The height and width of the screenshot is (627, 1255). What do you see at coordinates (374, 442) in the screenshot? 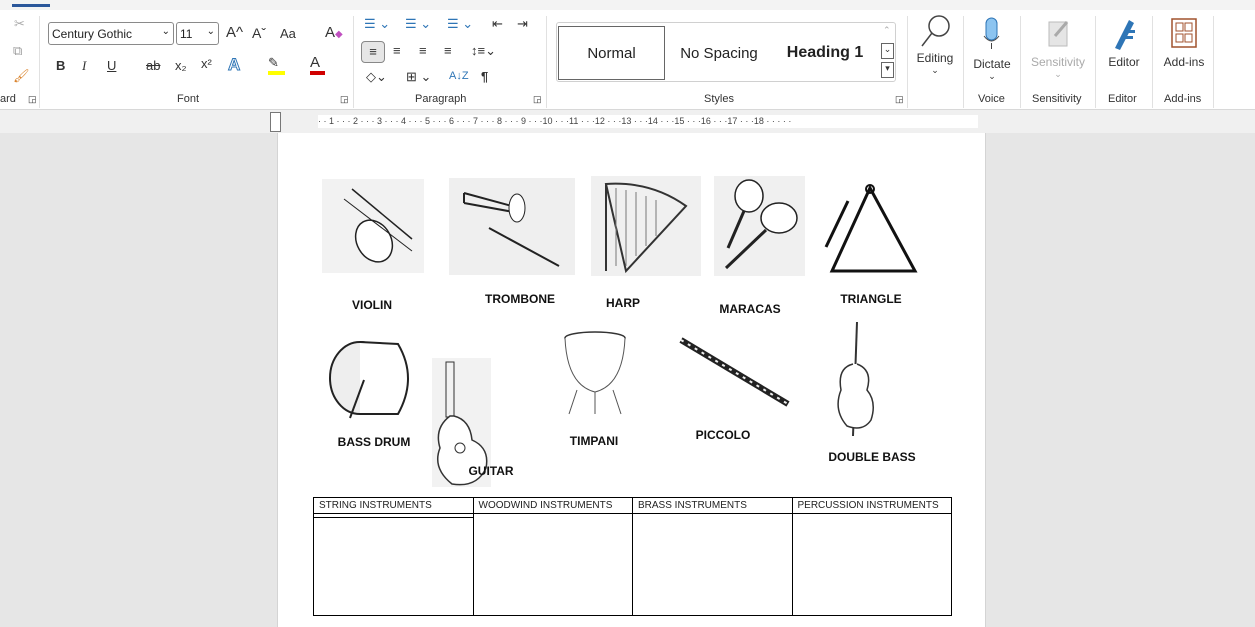
I see `instrument-label: BASS DRUM` at bounding box center [374, 442].